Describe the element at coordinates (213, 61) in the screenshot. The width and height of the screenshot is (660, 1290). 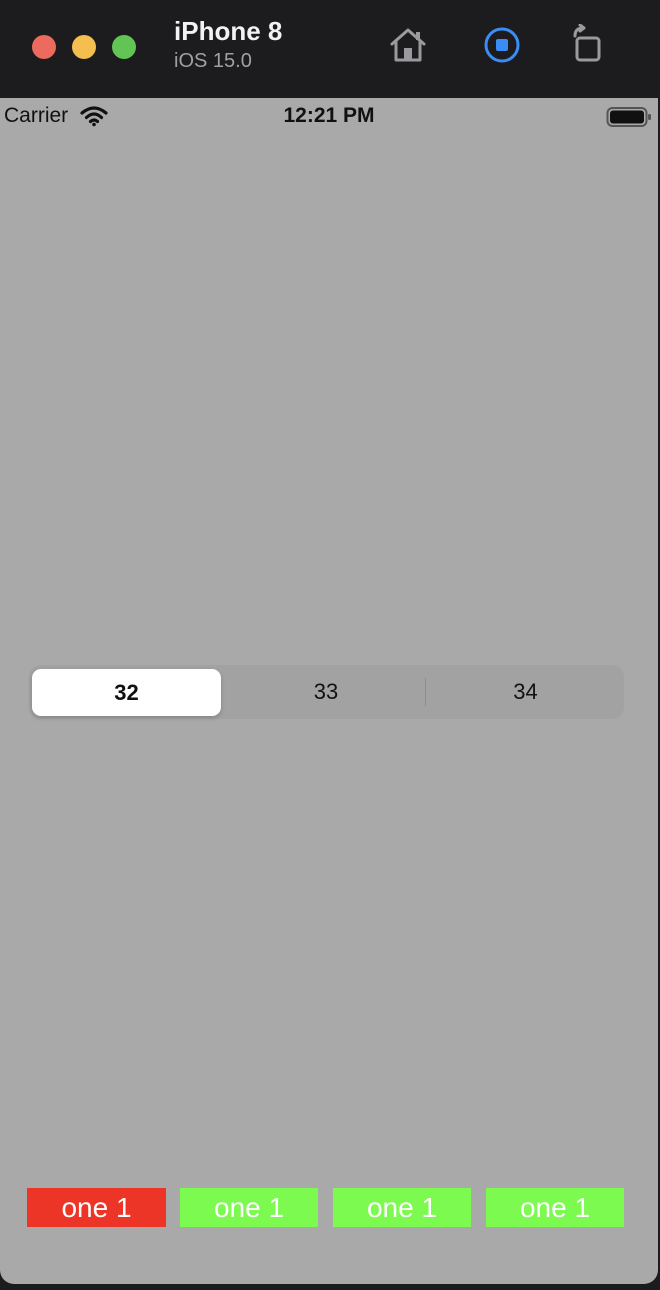
I see `os-version: iOS 15.0` at that location.